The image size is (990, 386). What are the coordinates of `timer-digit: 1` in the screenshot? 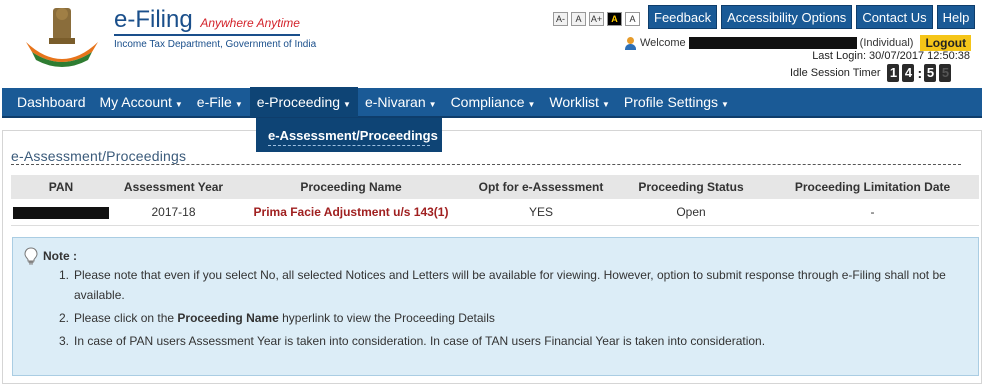 It's located at (893, 73).